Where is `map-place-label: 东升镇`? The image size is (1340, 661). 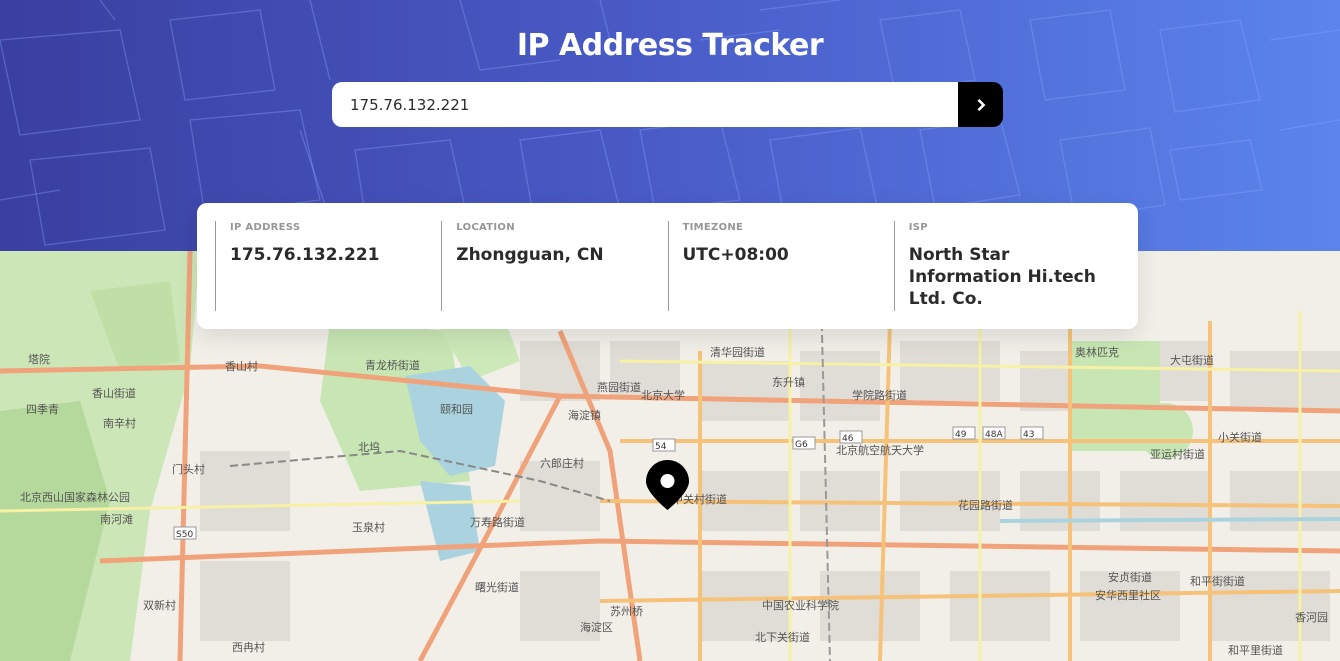 map-place-label: 东升镇 is located at coordinates (788, 382).